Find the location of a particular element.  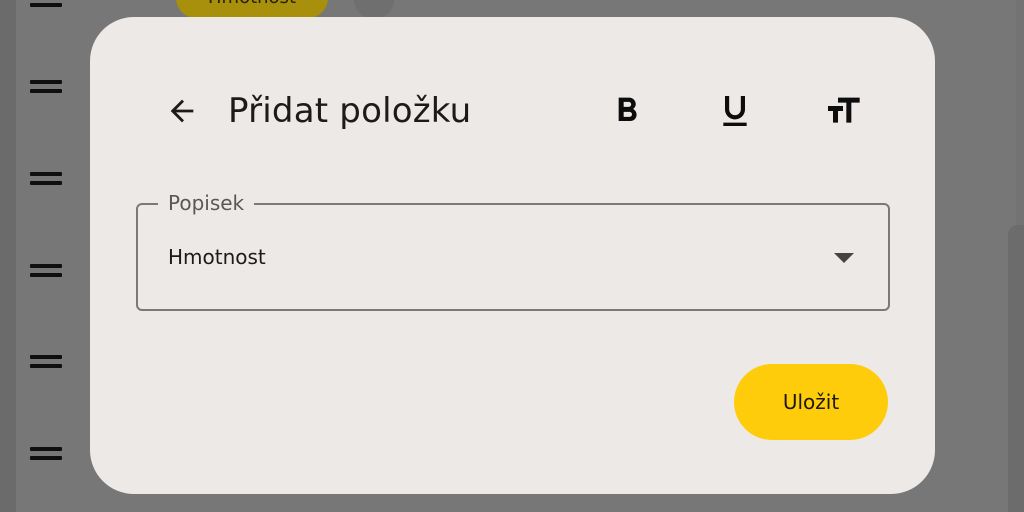

text-size-button is located at coordinates (843, 111).